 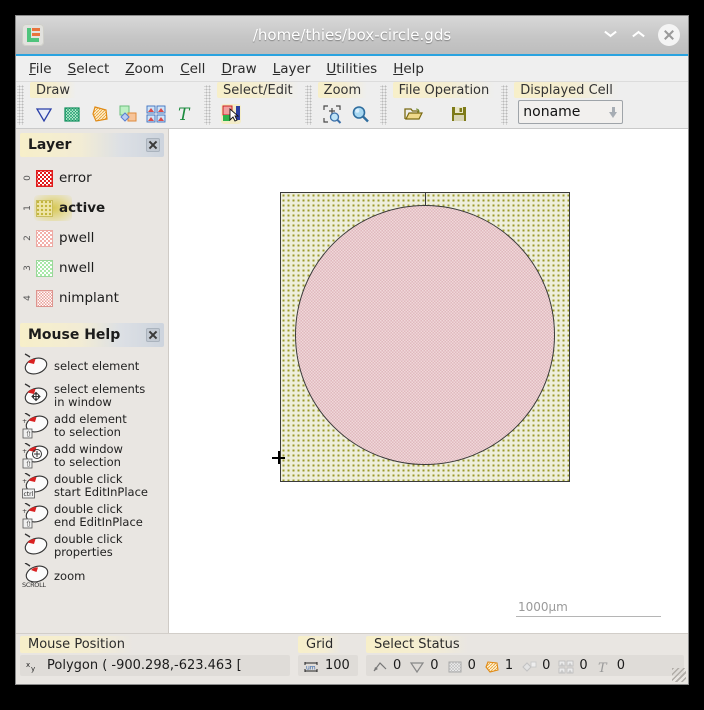 I want to click on zoom-magnifier-icon, so click(x=360, y=114).